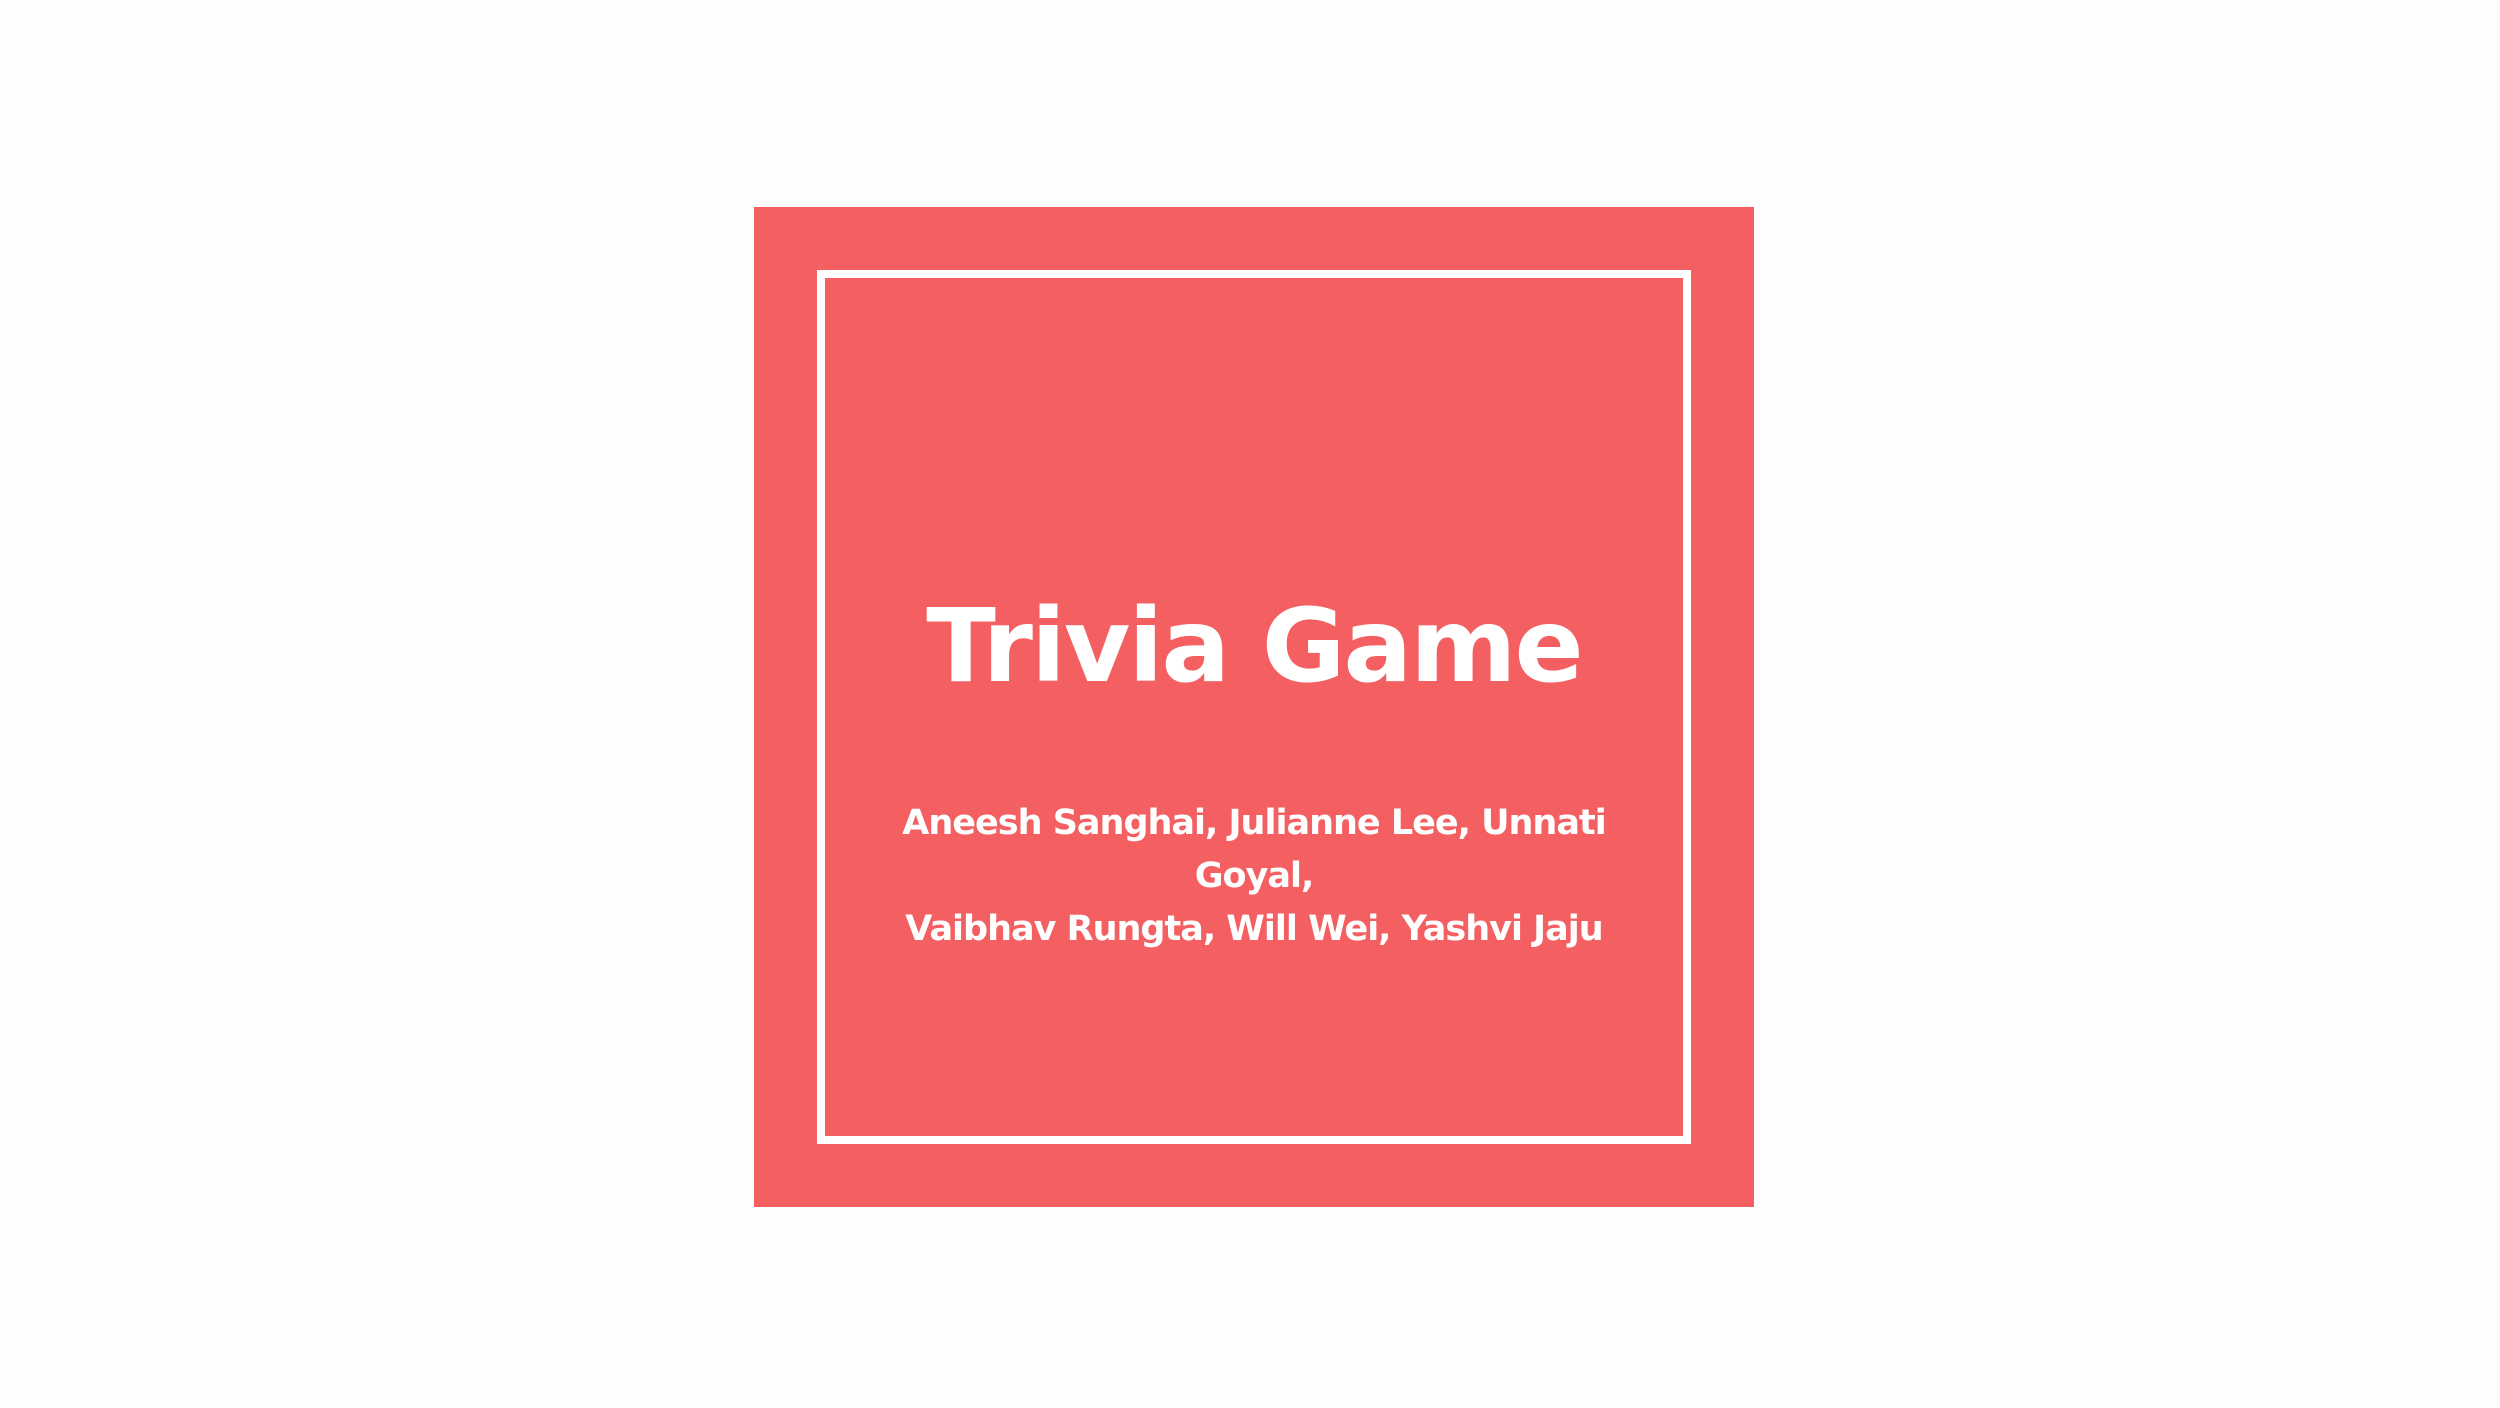  Describe the element at coordinates (1254, 646) in the screenshot. I see `slide-title: Trivia Game` at that location.